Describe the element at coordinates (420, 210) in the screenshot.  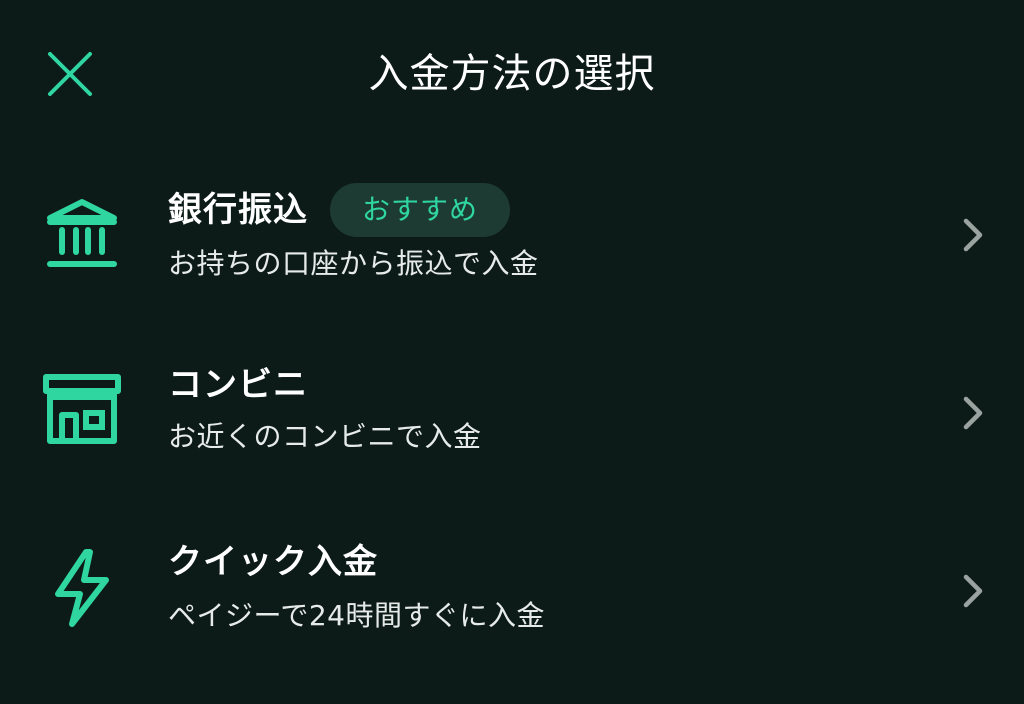
I see `recommended-badge: おすすめ` at that location.